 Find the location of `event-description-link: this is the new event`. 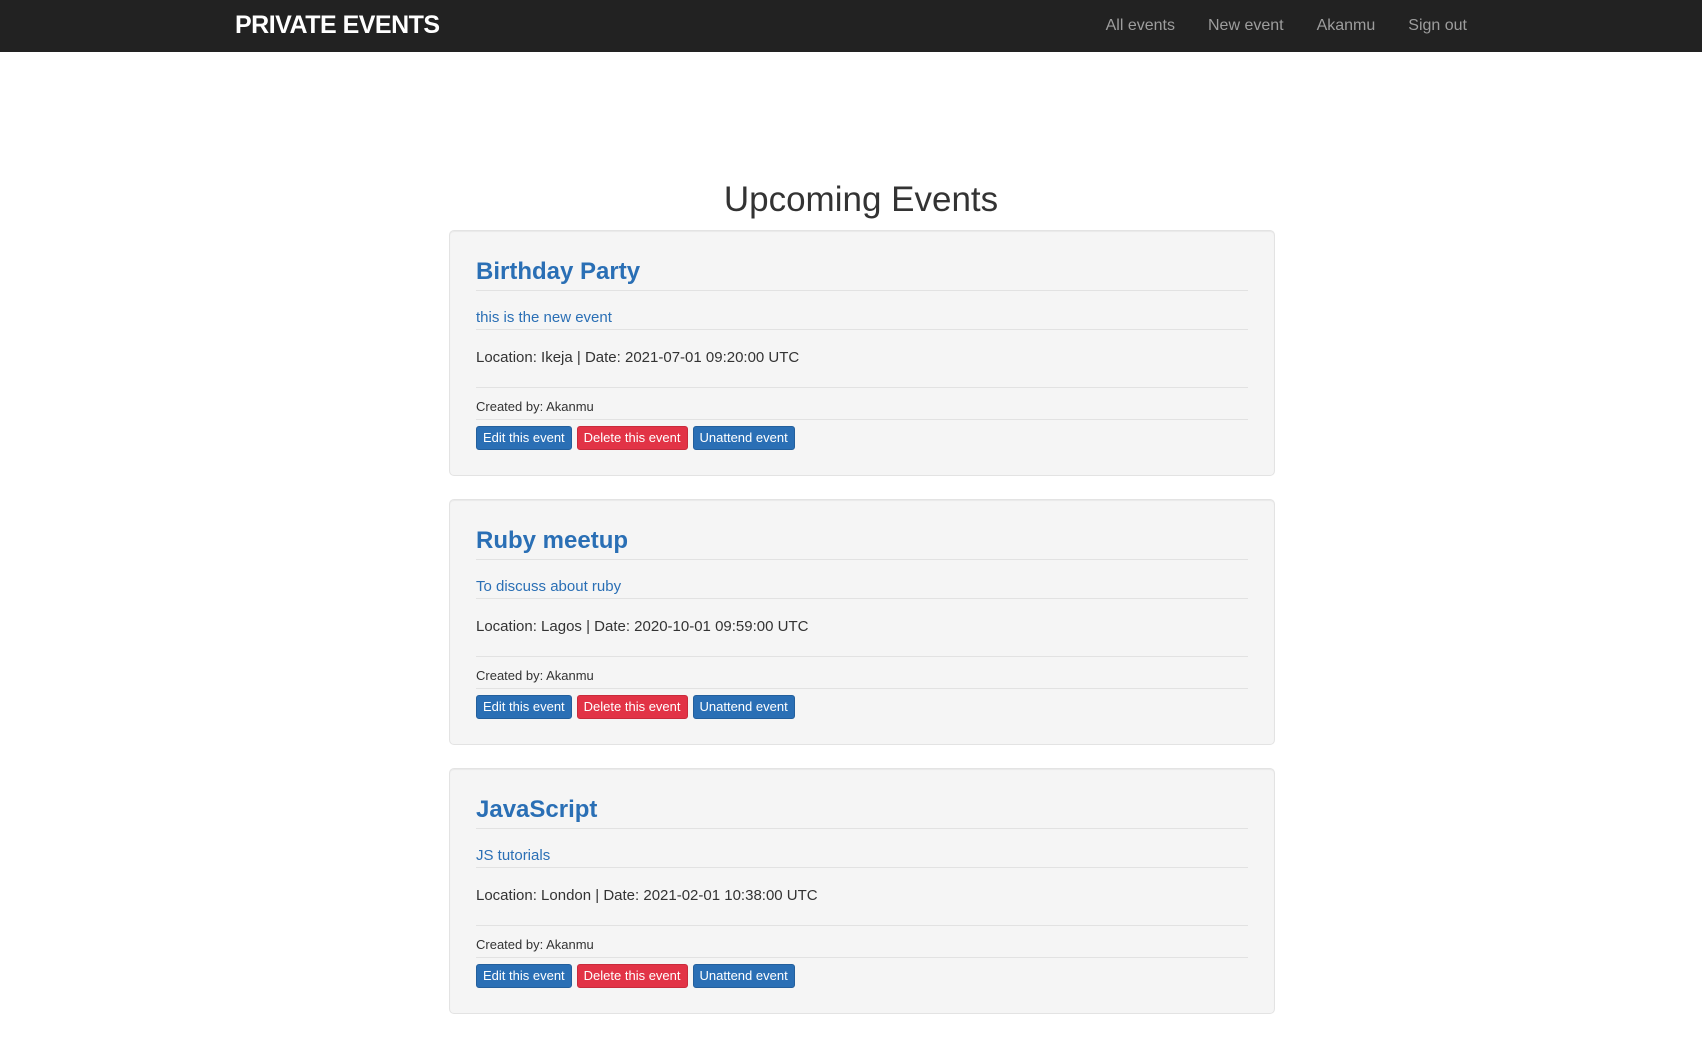

event-description-link: this is the new event is located at coordinates (862, 318).